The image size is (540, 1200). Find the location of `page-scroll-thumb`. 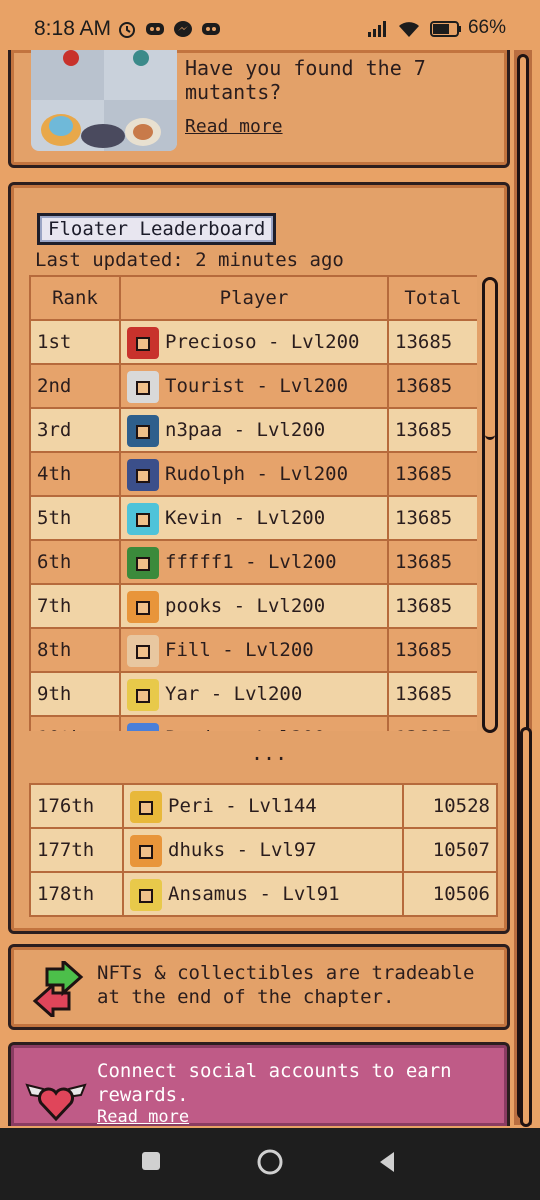

page-scroll-thumb is located at coordinates (526, 927).